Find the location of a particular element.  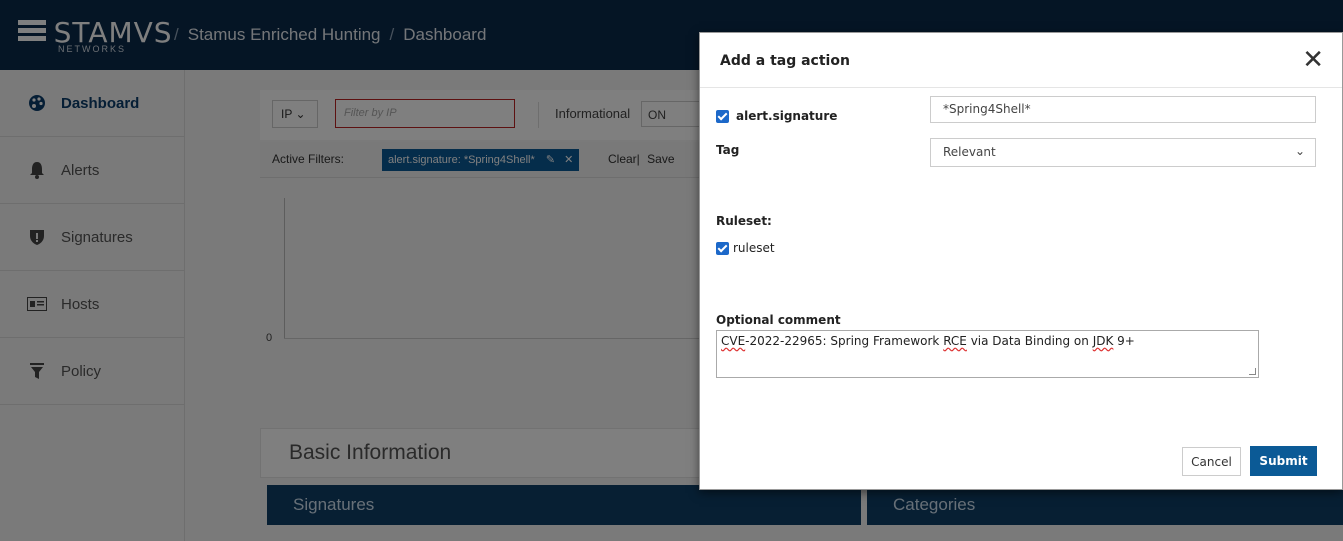

comment-text-rce: RCE is located at coordinates (955, 341).